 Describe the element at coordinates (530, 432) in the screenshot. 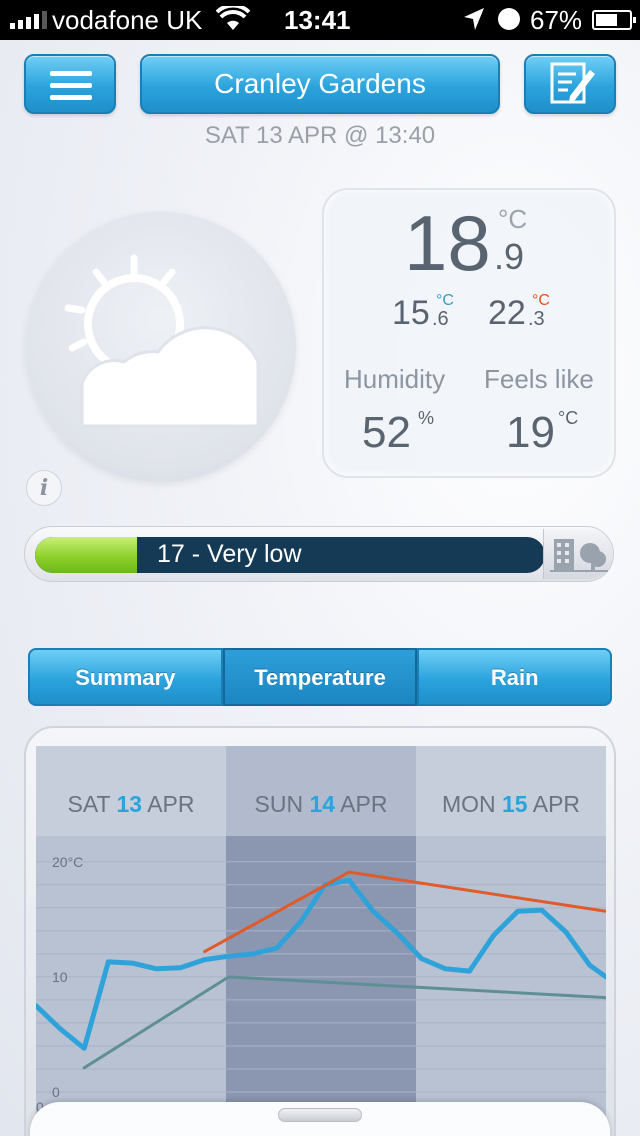

I see `feels-like-value: 19` at that location.